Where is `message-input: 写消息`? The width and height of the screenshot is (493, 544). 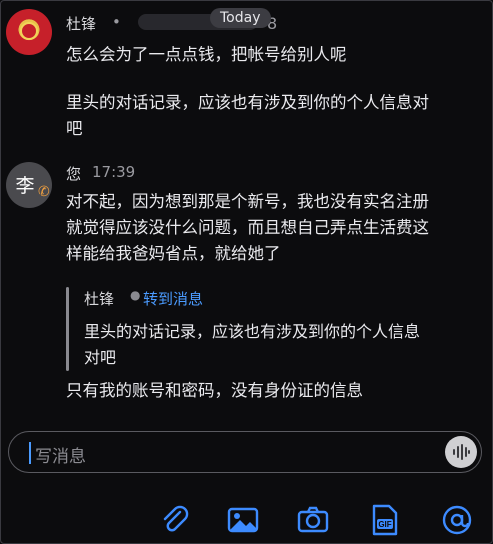 message-input: 写消息 is located at coordinates (245, 452).